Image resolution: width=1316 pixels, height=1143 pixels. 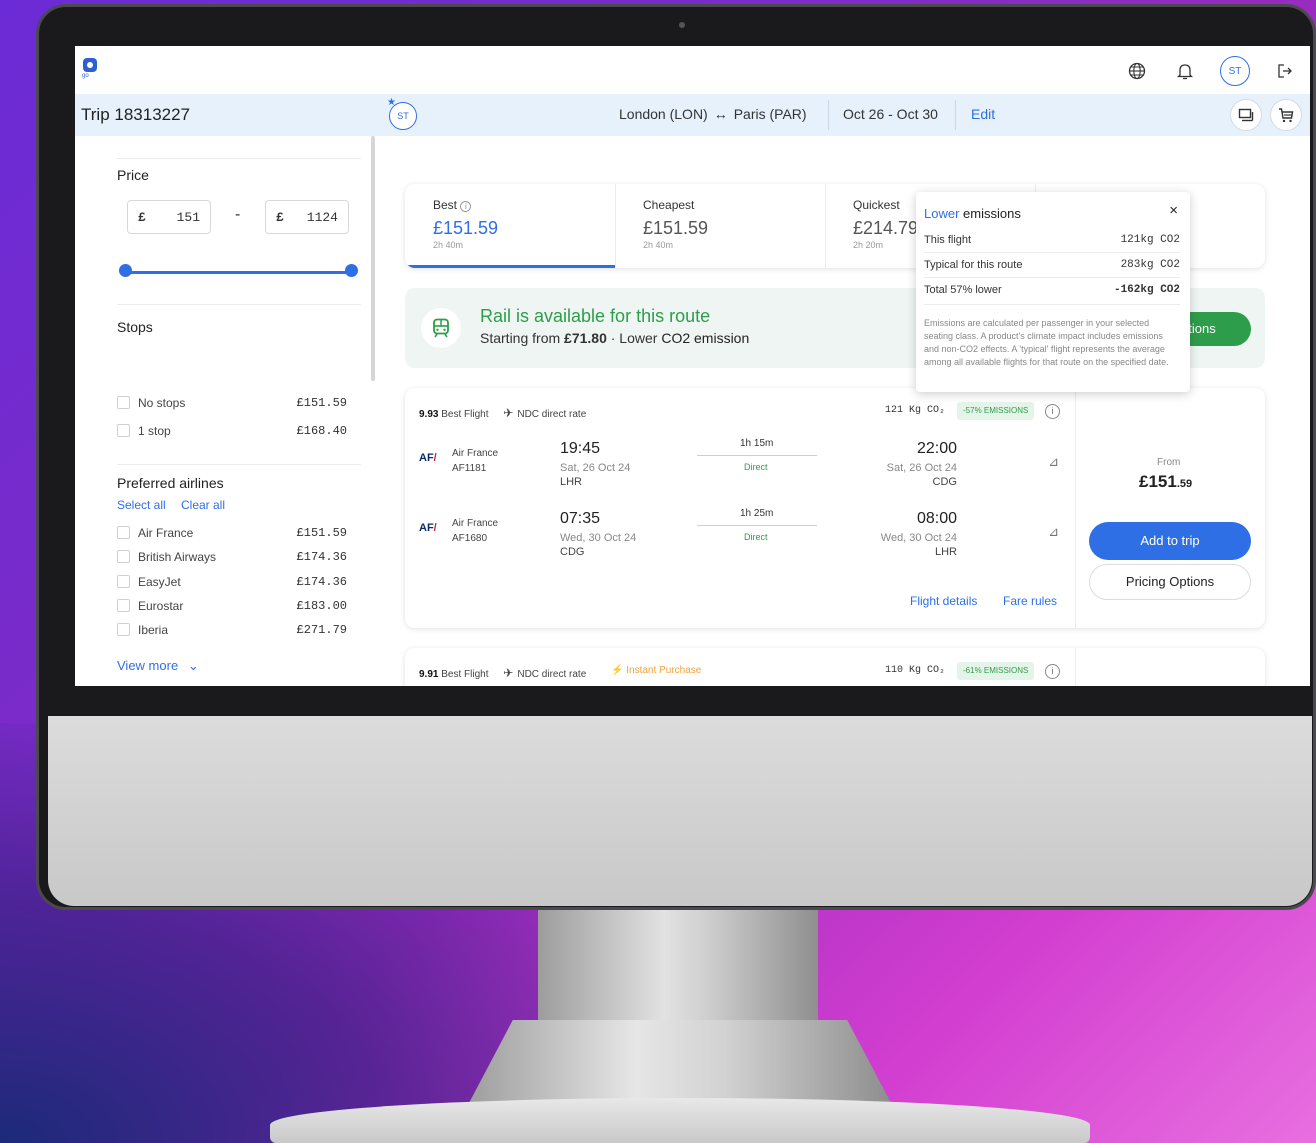 I want to click on option-price: £174.36, so click(x=321, y=581).